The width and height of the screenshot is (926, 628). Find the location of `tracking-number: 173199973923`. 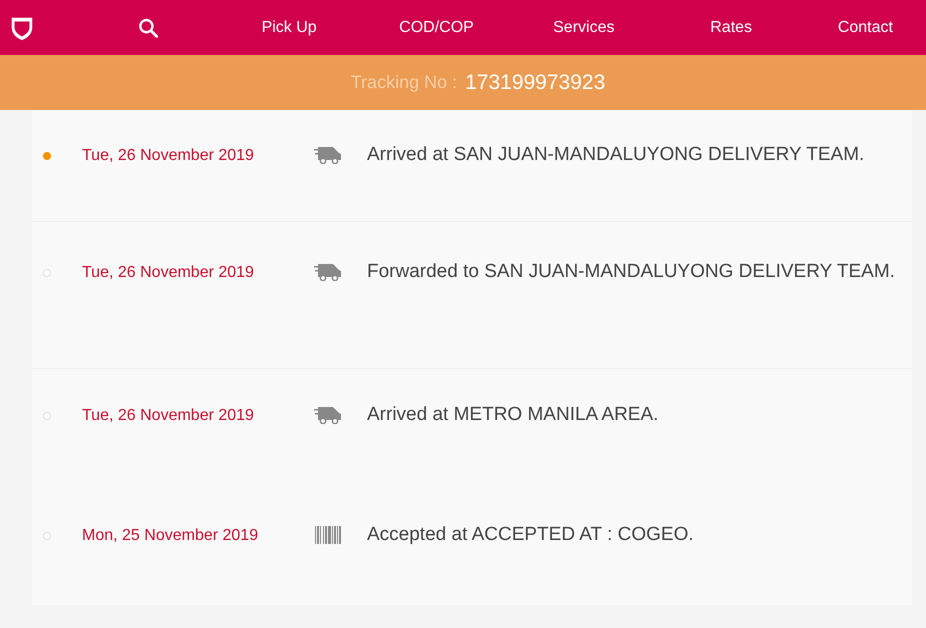

tracking-number: 173199973923 is located at coordinates (535, 82).